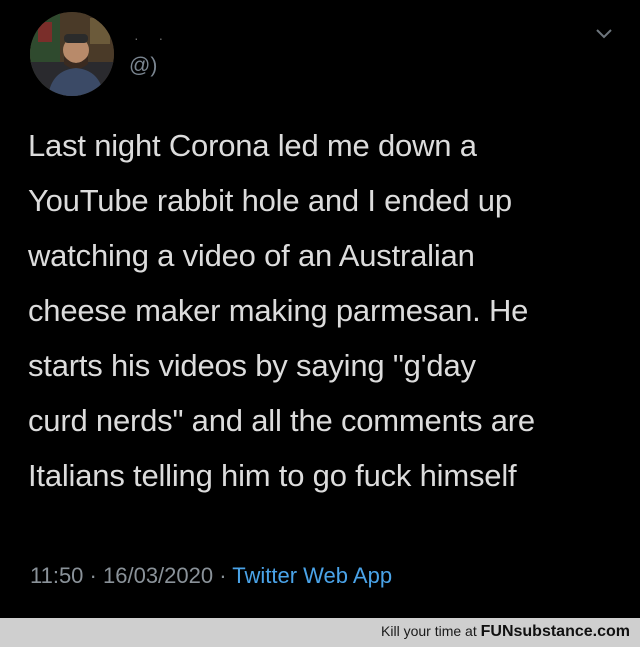 Image resolution: width=640 pixels, height=647 pixels. Describe the element at coordinates (251, 255) in the screenshot. I see `tweet-text-line: watching a video of an Australian` at that location.